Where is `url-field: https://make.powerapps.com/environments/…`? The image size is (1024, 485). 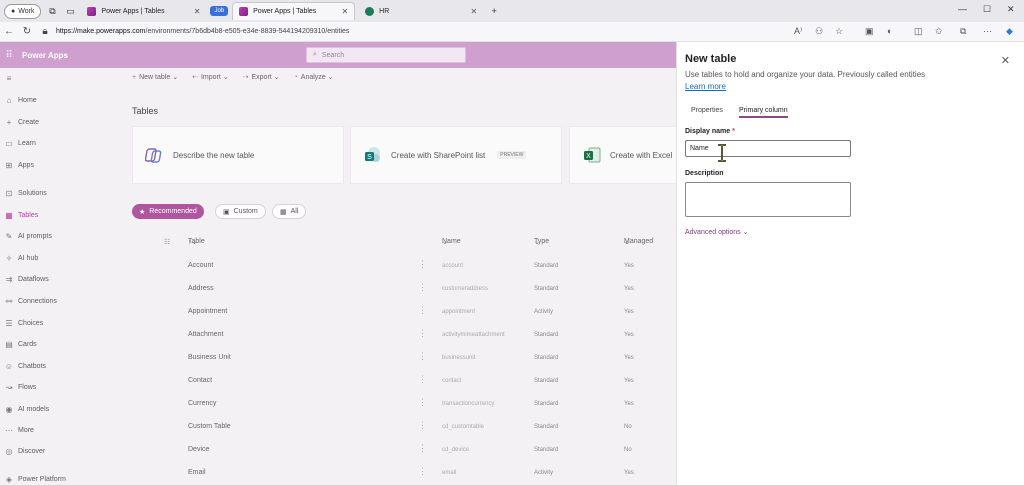
url-field: https://make.powerapps.com/environments/… is located at coordinates (202, 31).